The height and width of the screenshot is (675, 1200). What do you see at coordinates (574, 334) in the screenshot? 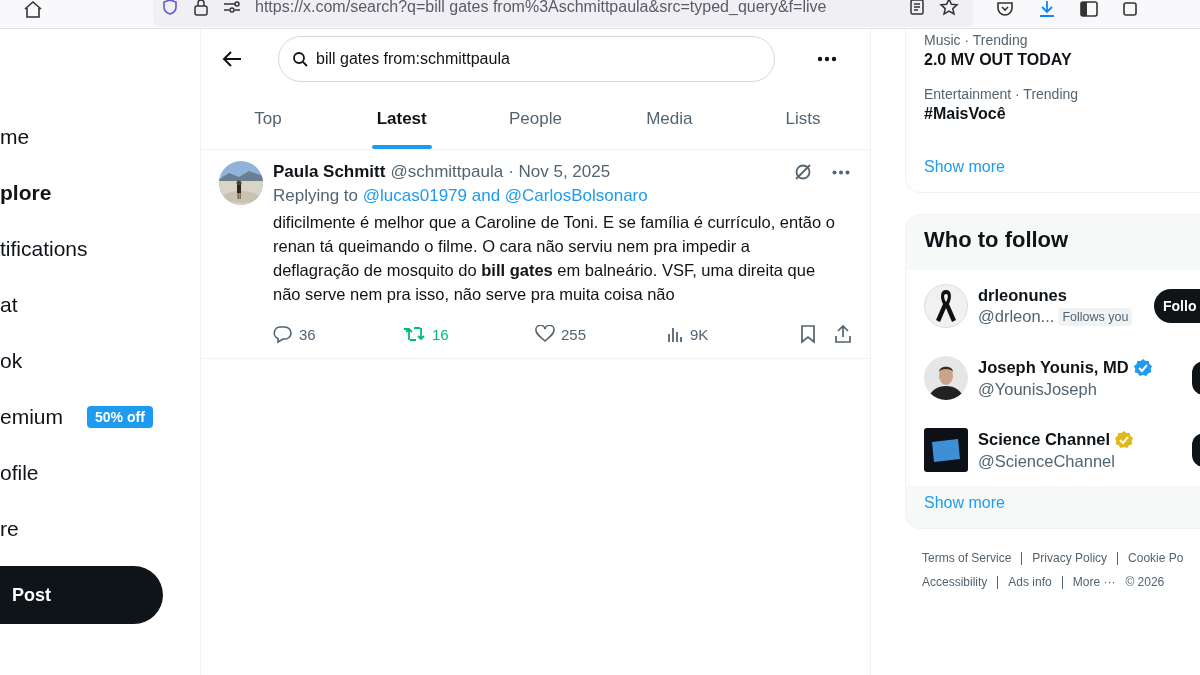
I see `like-count: 255` at bounding box center [574, 334].